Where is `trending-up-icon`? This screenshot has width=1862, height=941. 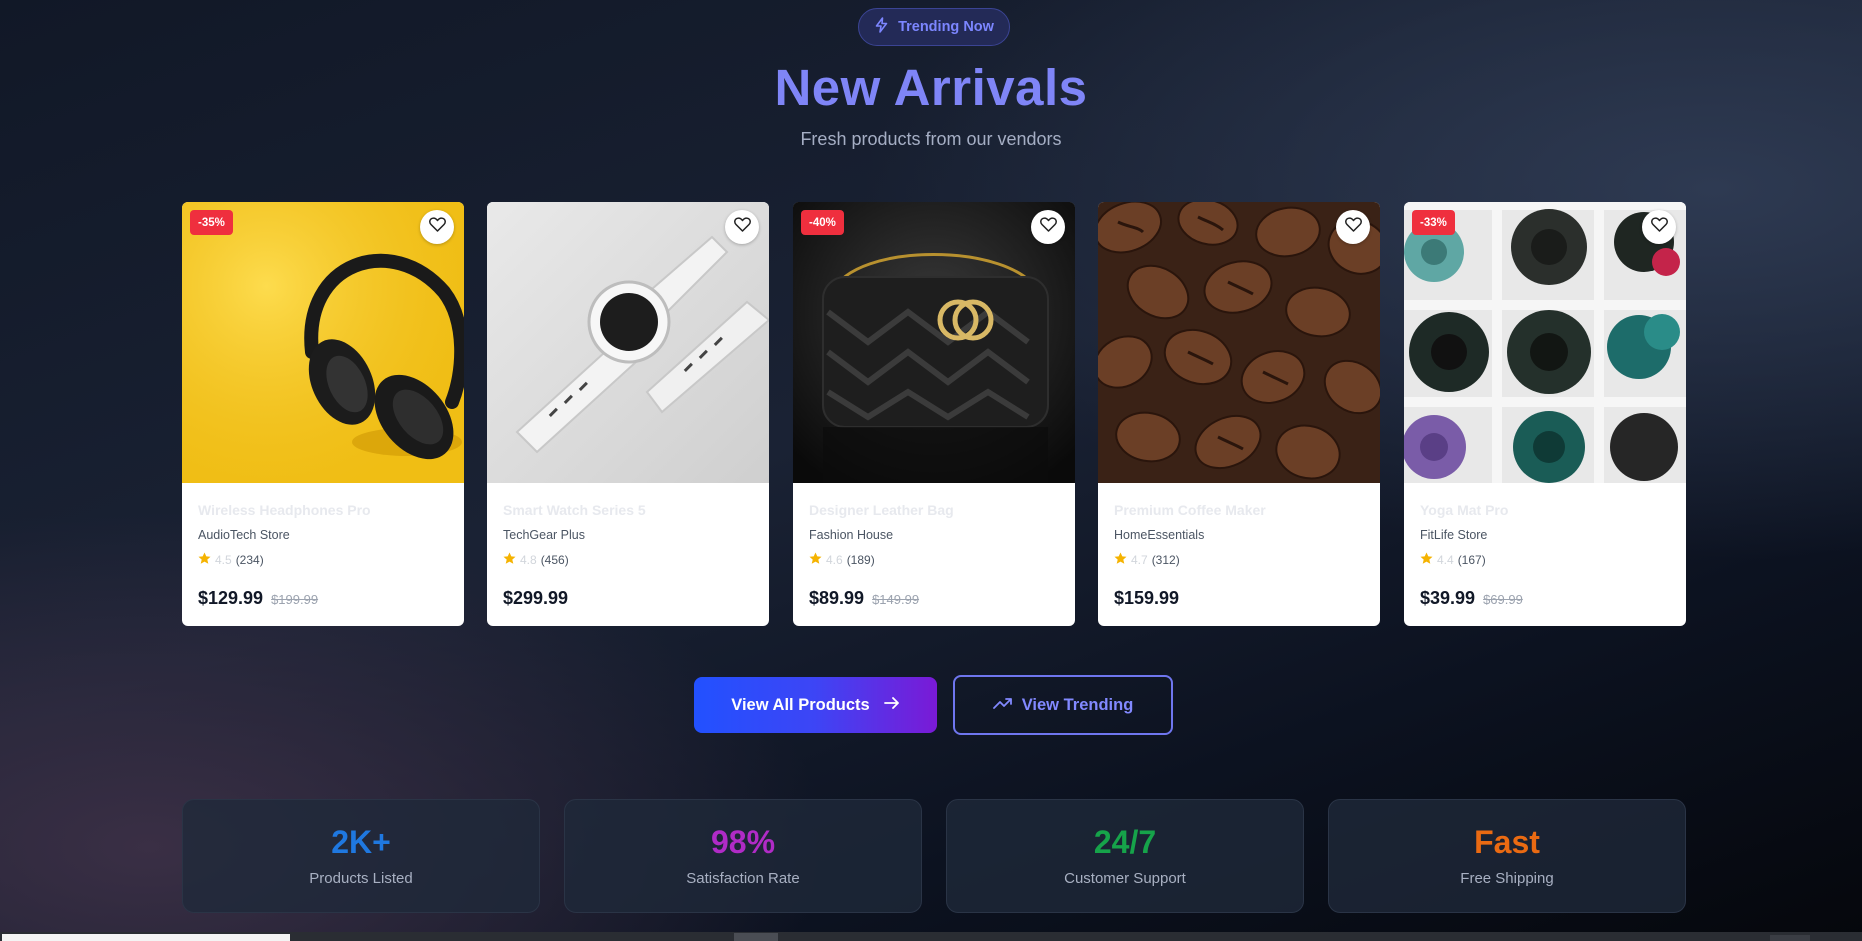
trending-up-icon is located at coordinates (1002, 705).